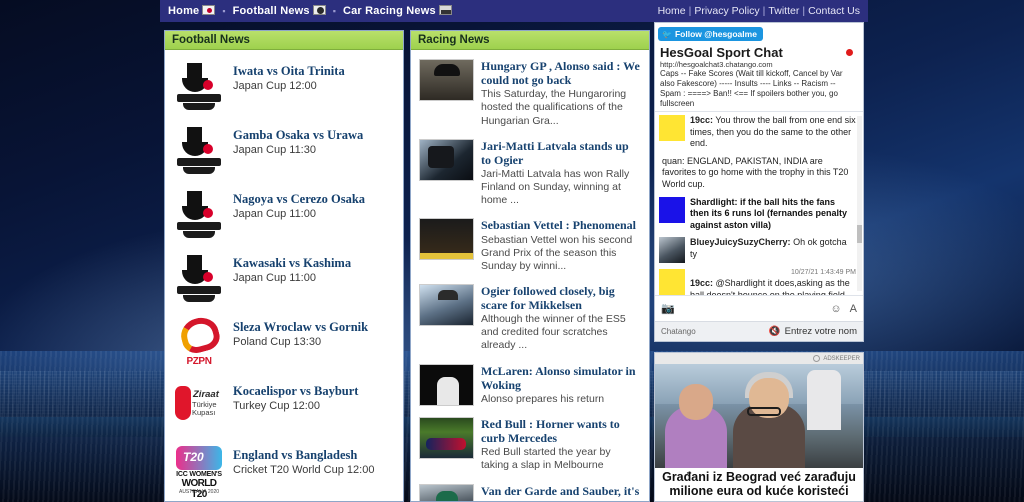 The width and height of the screenshot is (1024, 502). What do you see at coordinates (740, 242) in the screenshot?
I see `chat-message-author: BlueyJuicySuzyCherry:` at bounding box center [740, 242].